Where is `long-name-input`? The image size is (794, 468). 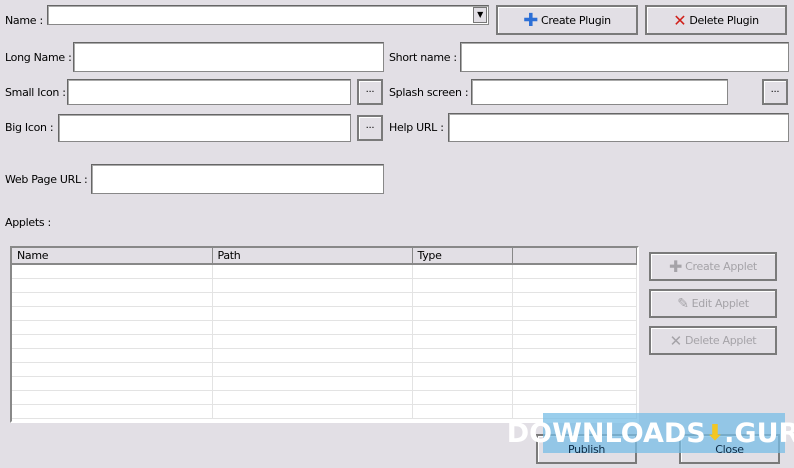 long-name-input is located at coordinates (228, 57).